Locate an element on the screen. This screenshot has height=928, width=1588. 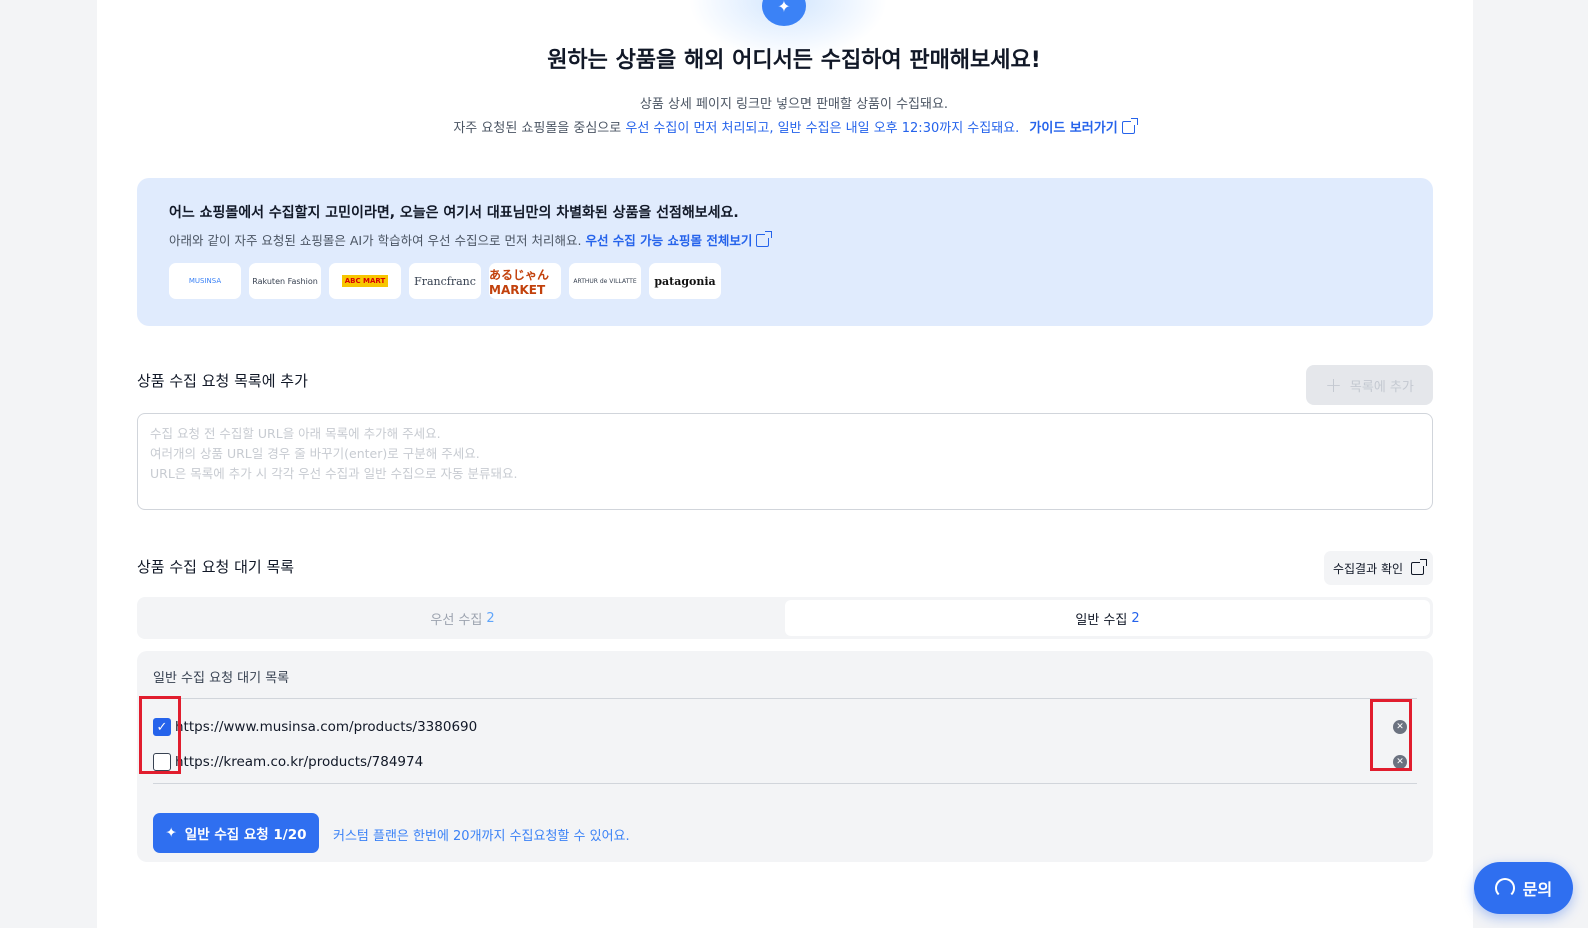
general-request-label: 일반 수집 요청 1/20 is located at coordinates (245, 835).